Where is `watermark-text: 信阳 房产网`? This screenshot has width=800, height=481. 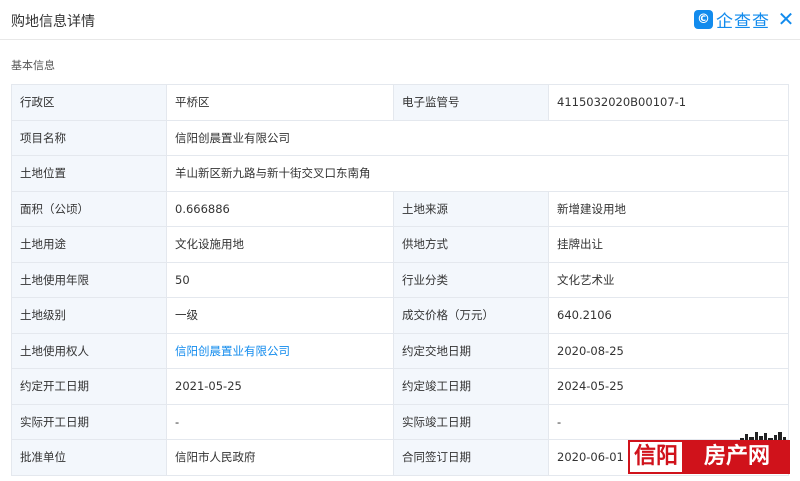 watermark-text: 信阳 房产网 is located at coordinates (709, 457).